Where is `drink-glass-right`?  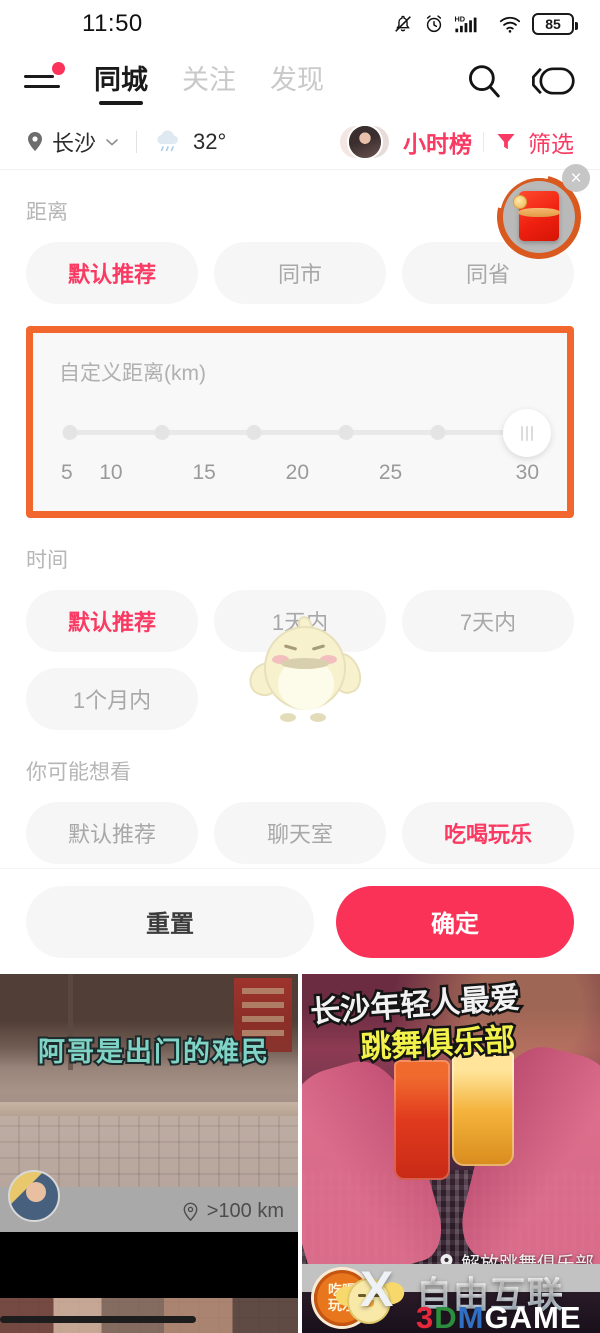 drink-glass-right is located at coordinates (483, 1109).